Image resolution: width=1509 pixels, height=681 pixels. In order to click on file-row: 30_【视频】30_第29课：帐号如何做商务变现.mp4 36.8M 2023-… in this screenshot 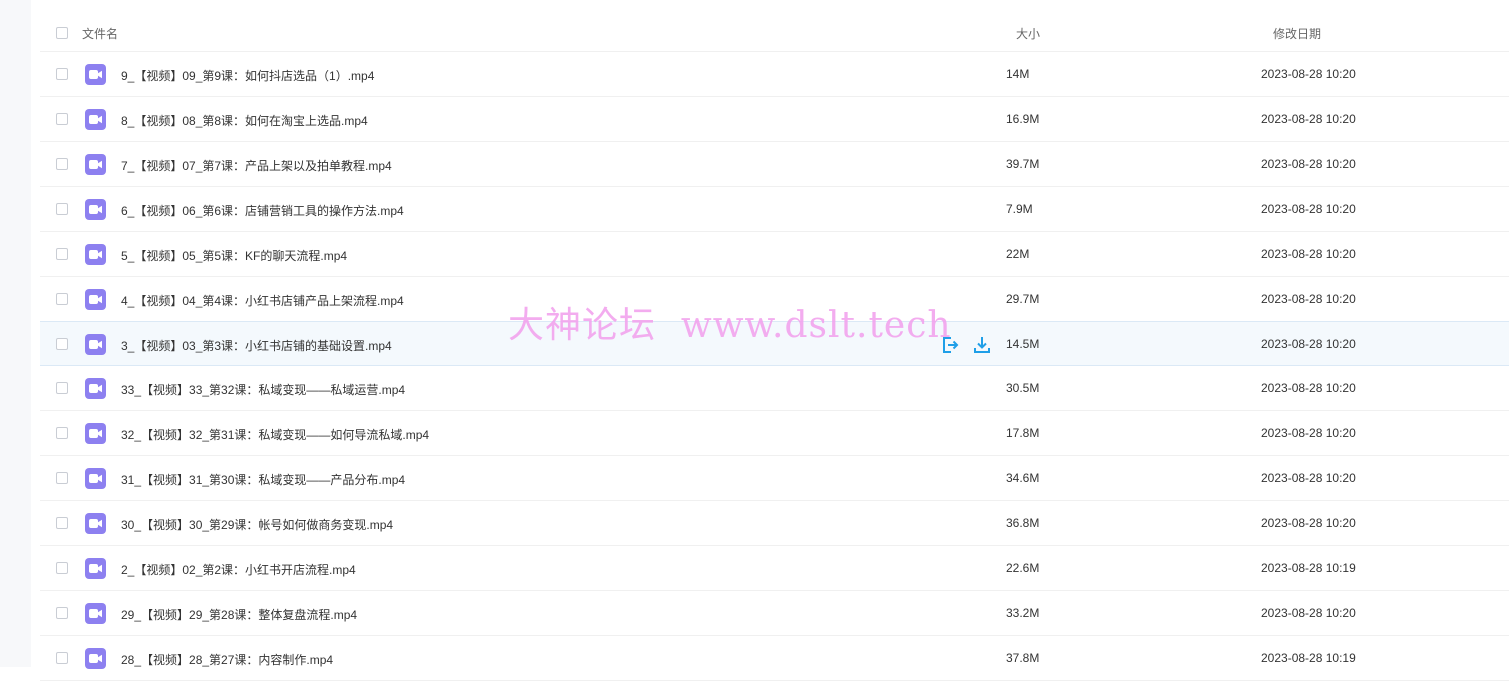, I will do `click(774, 523)`.